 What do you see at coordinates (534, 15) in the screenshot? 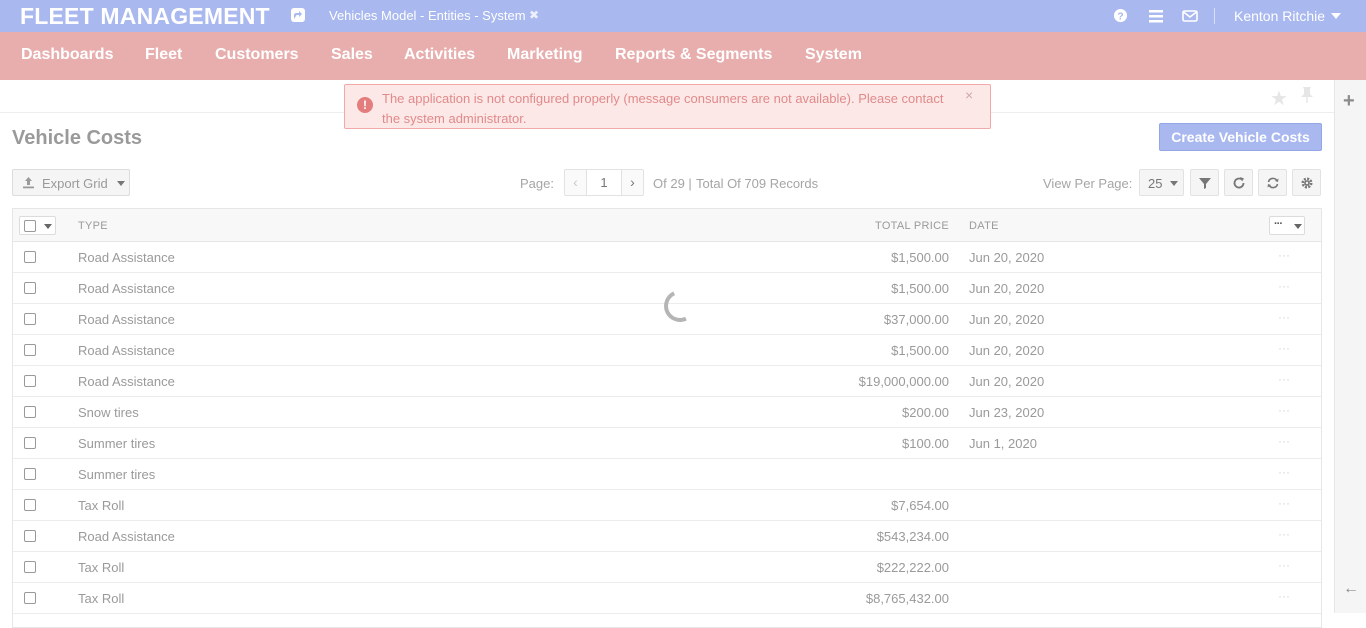
I see `close-icon: ✖` at bounding box center [534, 15].